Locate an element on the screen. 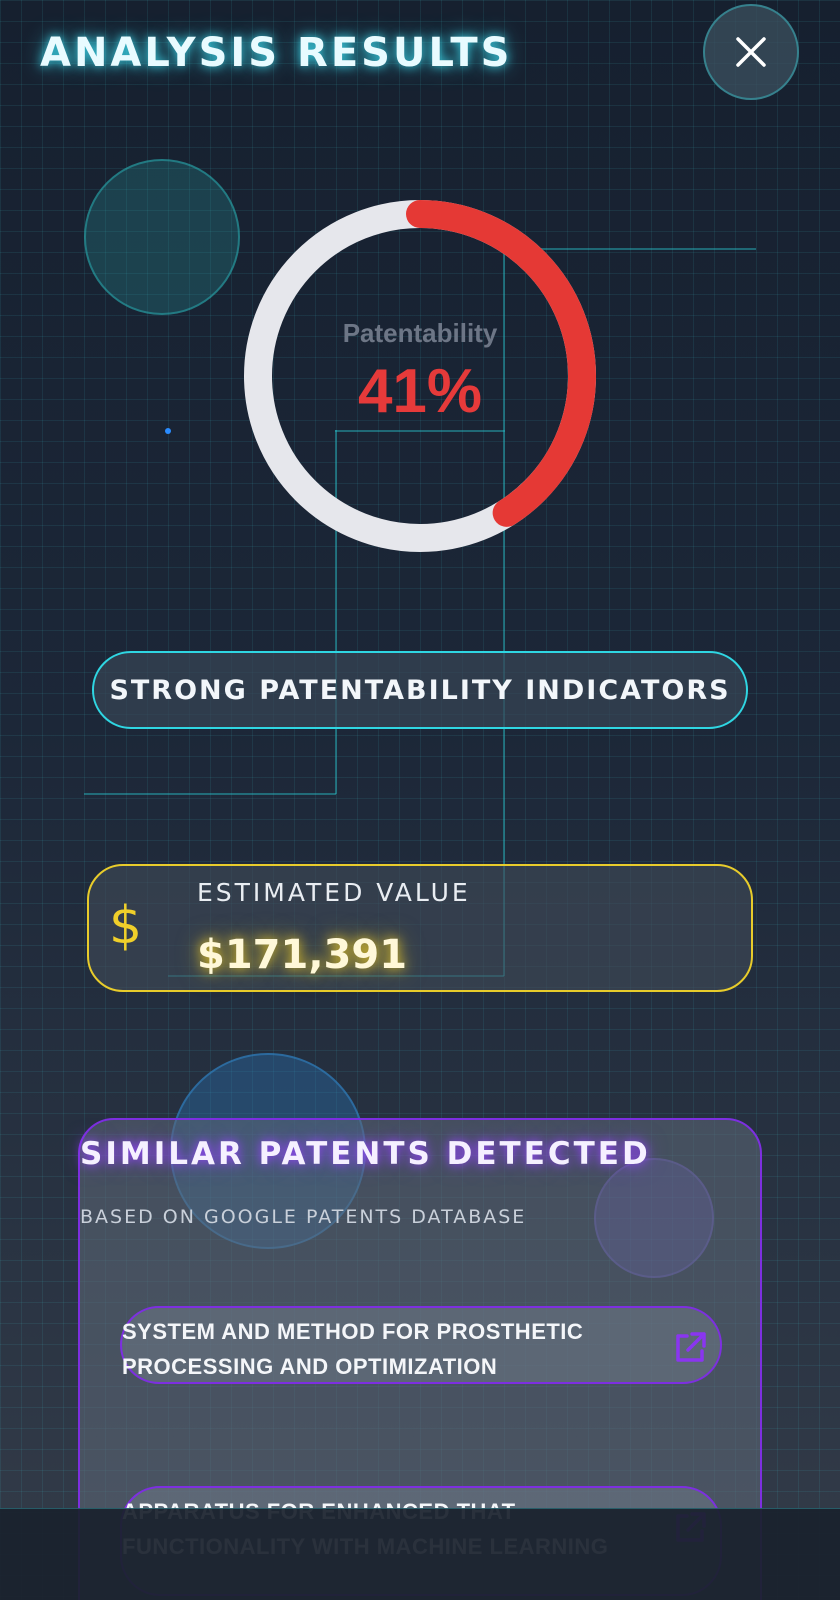 This screenshot has height=1600, width=840. dollar-icon: $ is located at coordinates (126, 926).